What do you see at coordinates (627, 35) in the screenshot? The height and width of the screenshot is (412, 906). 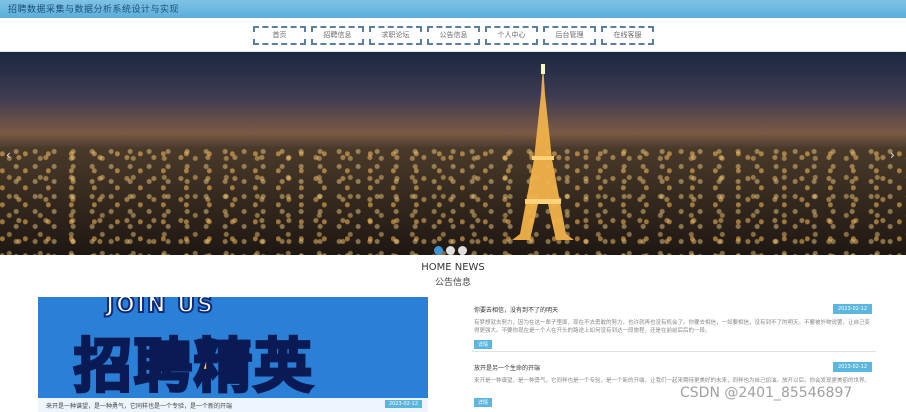 I see `nav-item-support: 在线客服` at bounding box center [627, 35].